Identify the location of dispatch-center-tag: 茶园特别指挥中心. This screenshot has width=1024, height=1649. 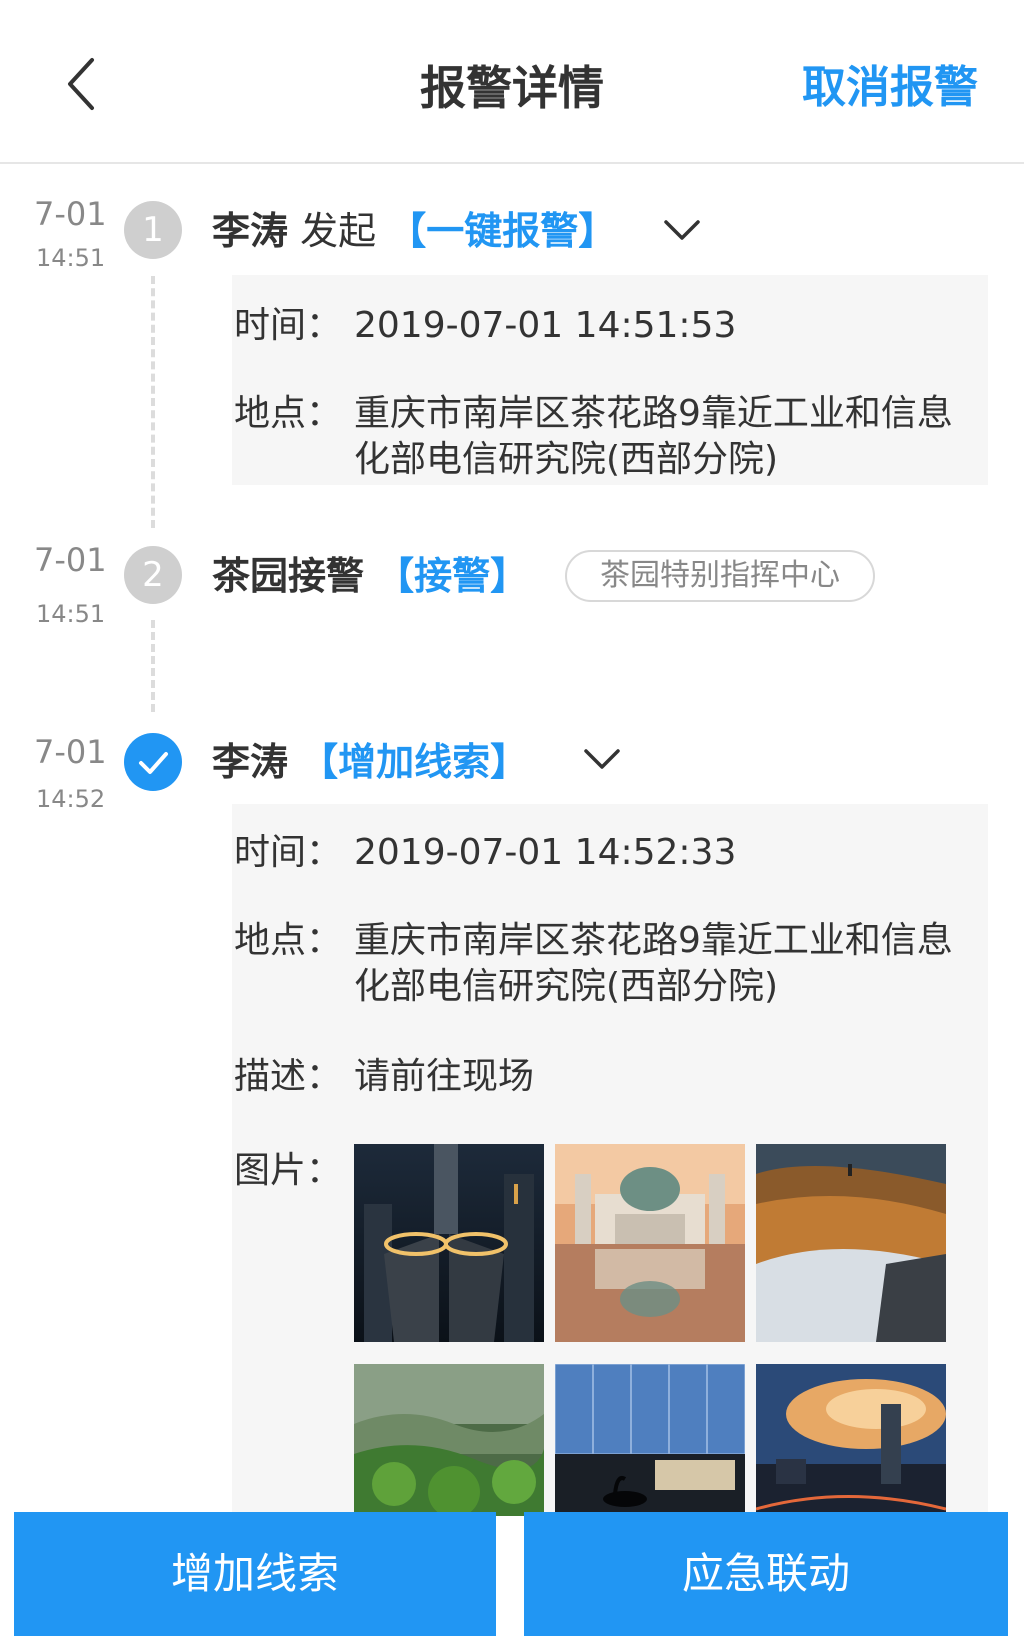
(720, 576).